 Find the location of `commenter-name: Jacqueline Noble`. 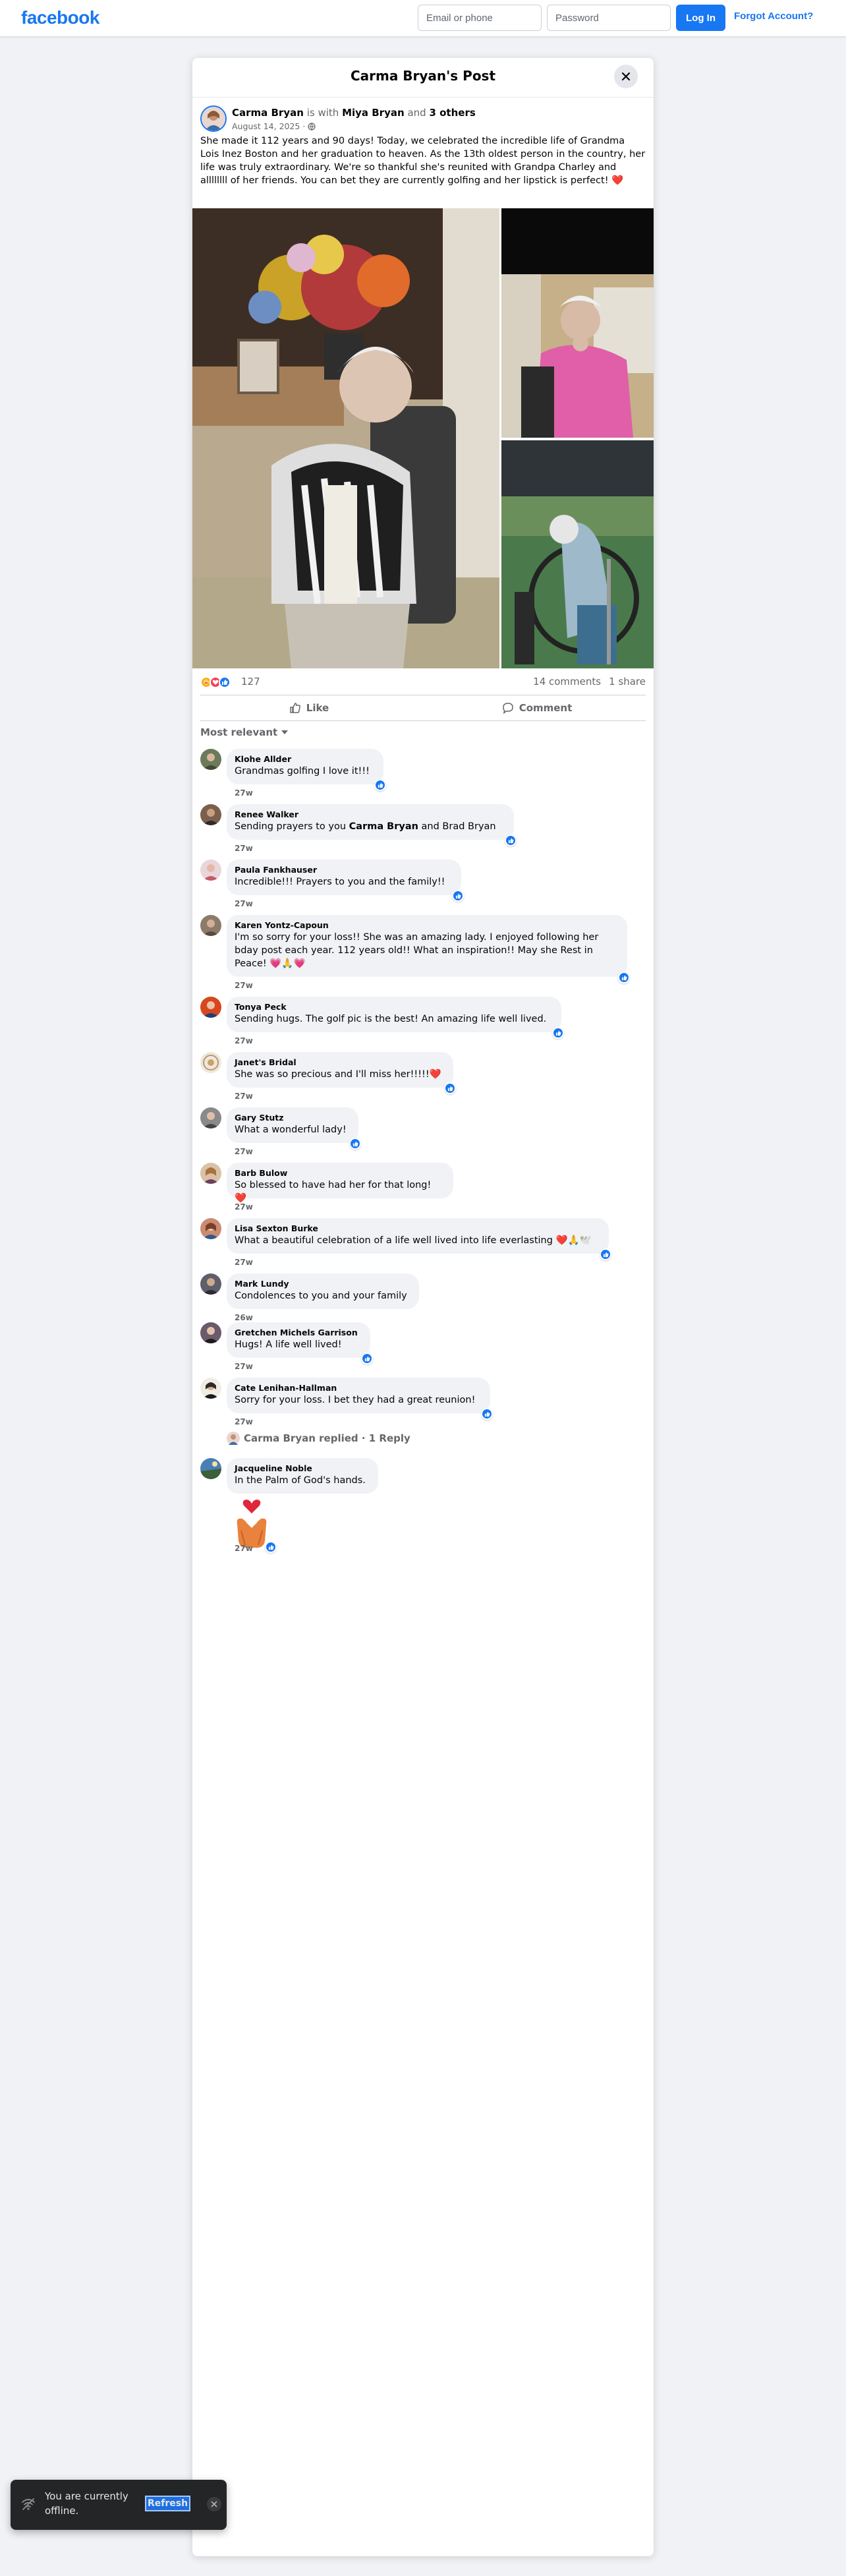

commenter-name: Jacqueline Noble is located at coordinates (302, 1468).